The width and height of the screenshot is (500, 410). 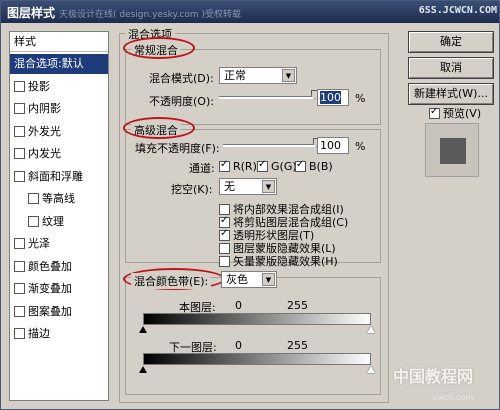 What do you see at coordinates (177, 148) in the screenshot?
I see `fill-opacity-label: 填充不透明度(F):` at bounding box center [177, 148].